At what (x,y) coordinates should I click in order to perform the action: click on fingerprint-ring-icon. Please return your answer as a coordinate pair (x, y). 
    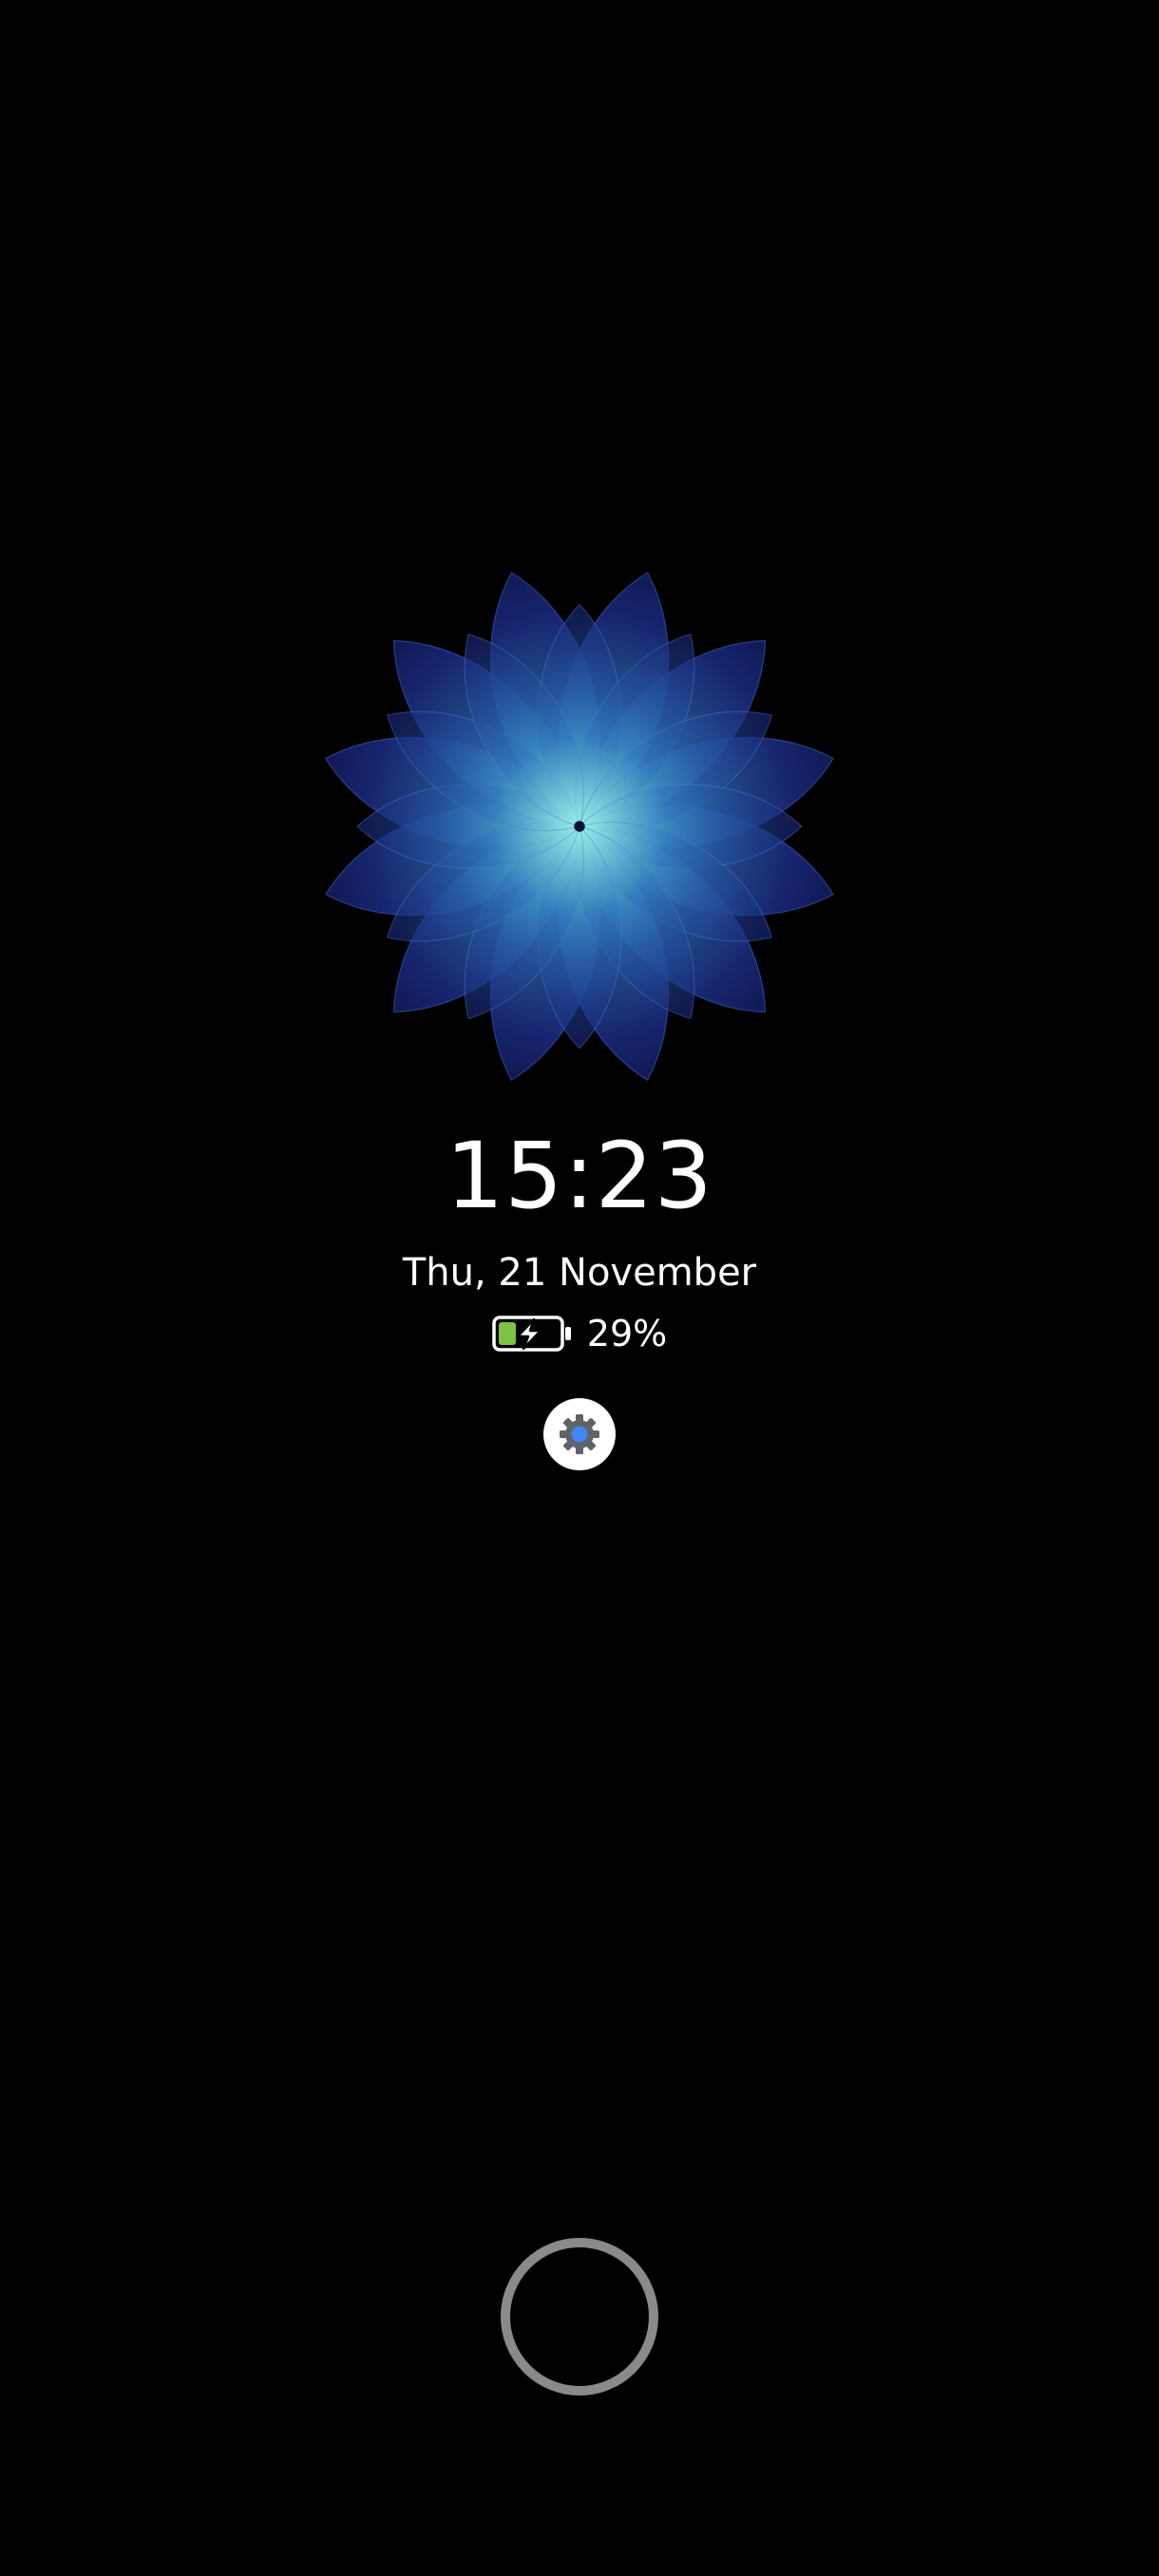
    Looking at the image, I should click on (579, 2317).